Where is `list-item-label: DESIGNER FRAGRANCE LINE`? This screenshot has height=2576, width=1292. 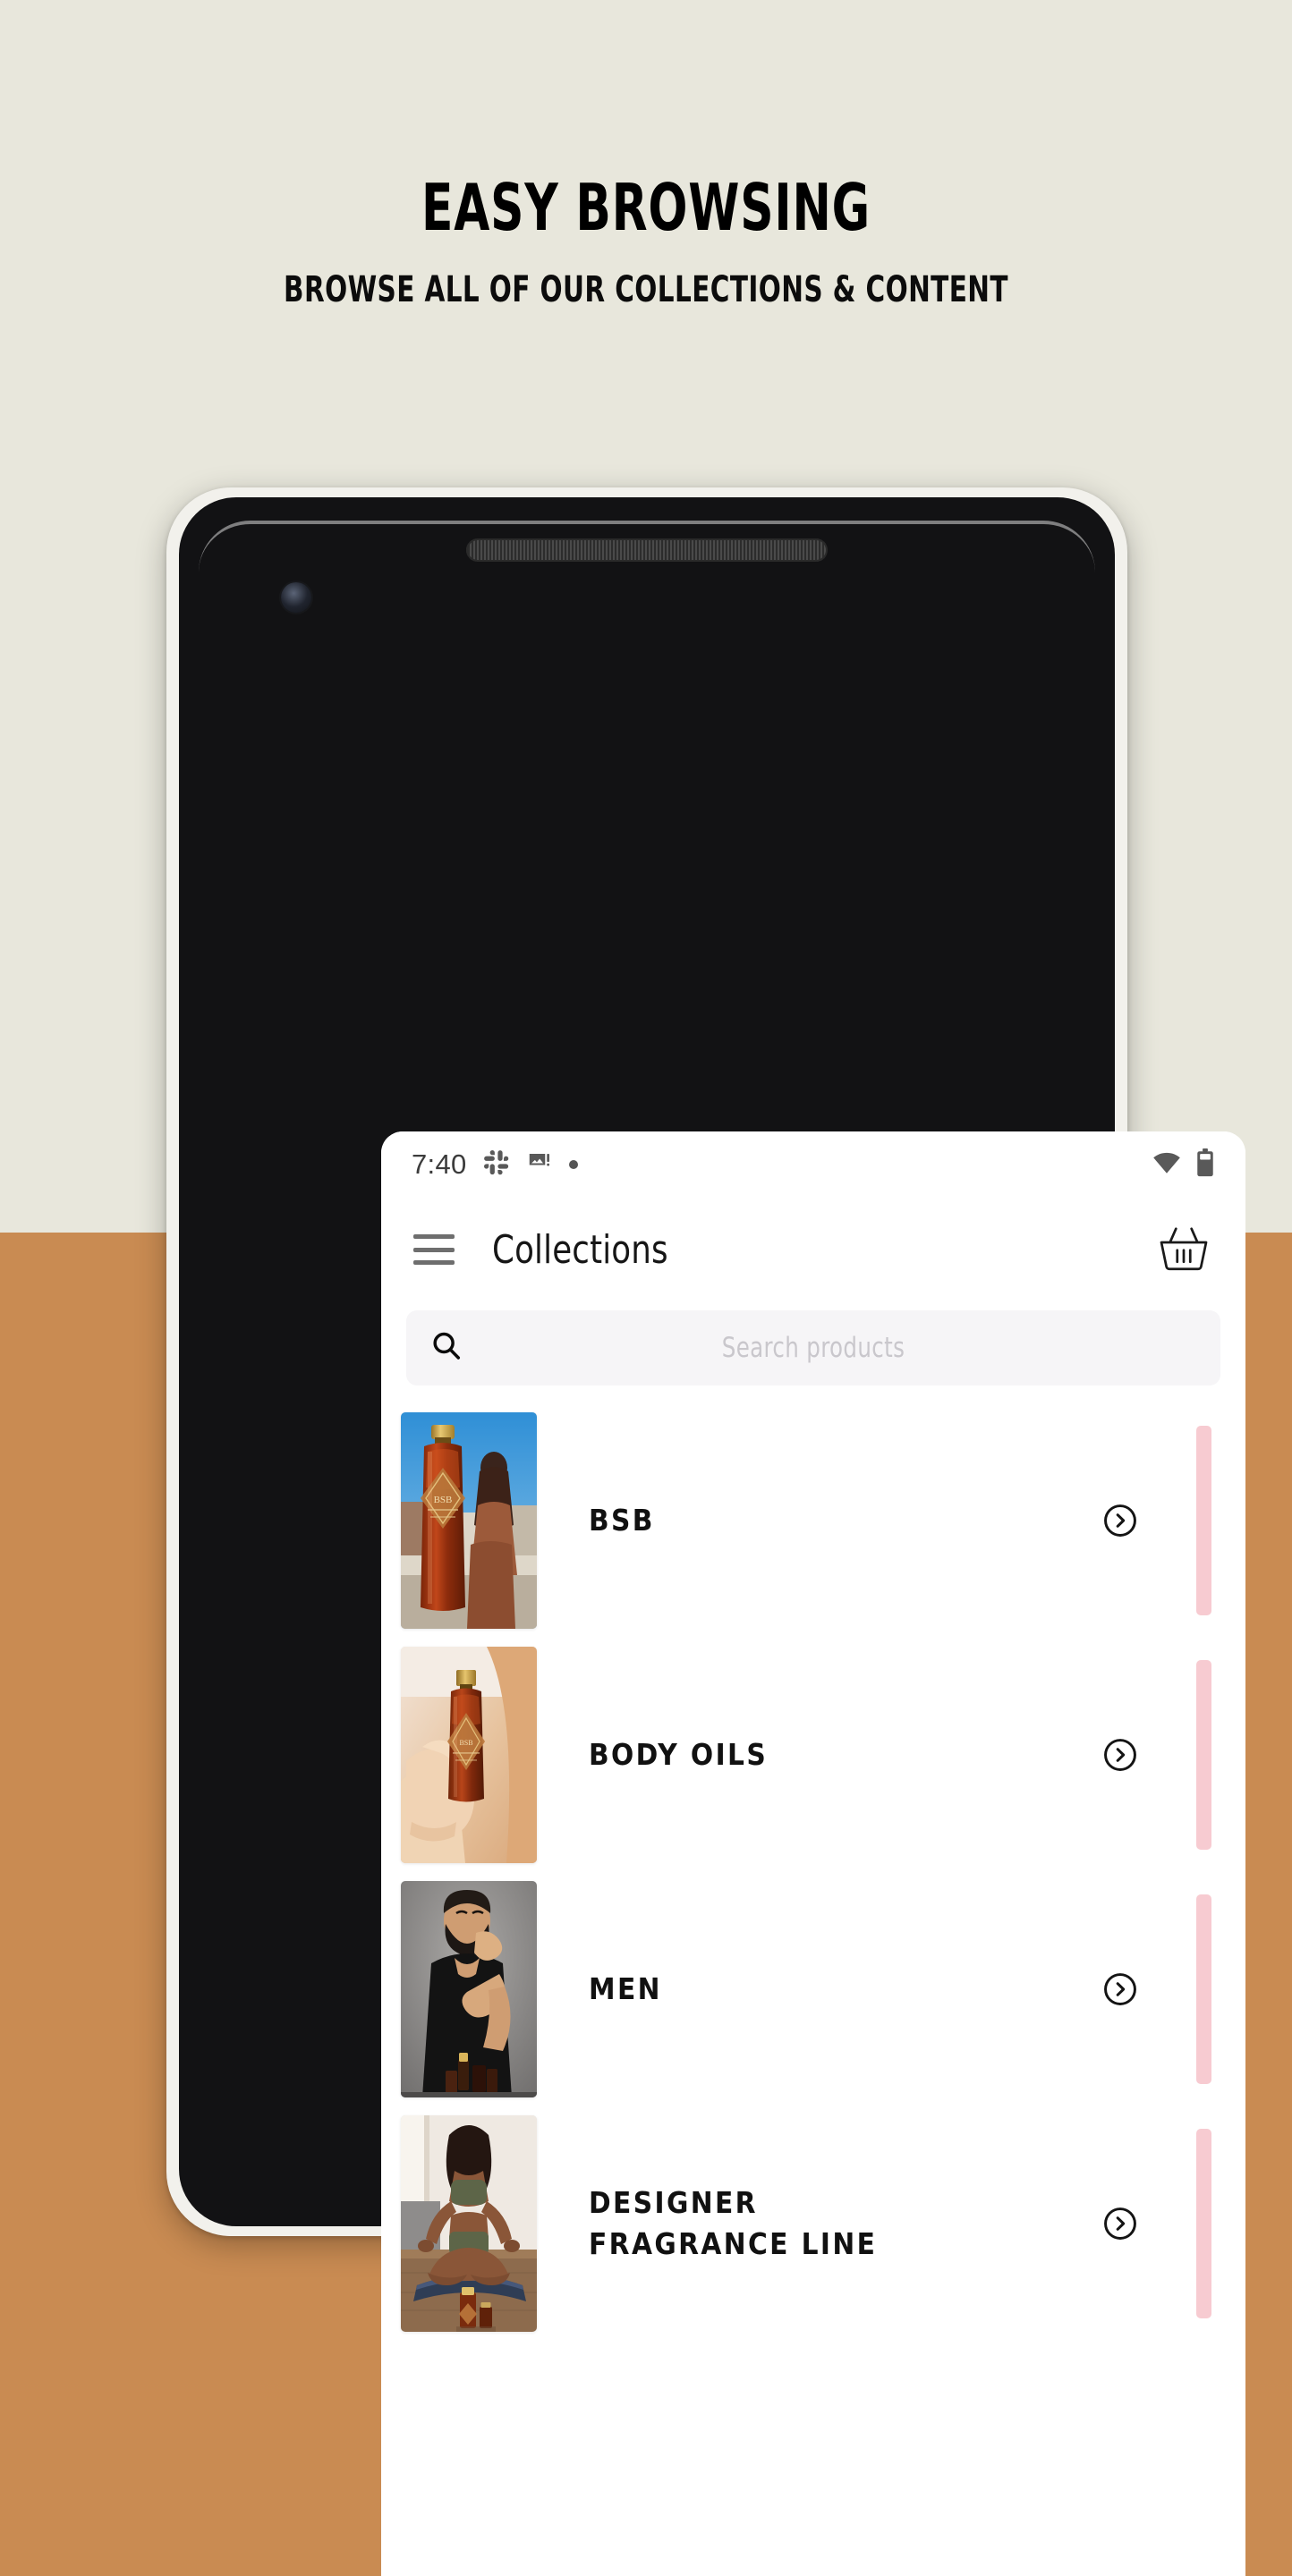 list-item-label: DESIGNER FRAGRANCE LINE is located at coordinates (734, 2223).